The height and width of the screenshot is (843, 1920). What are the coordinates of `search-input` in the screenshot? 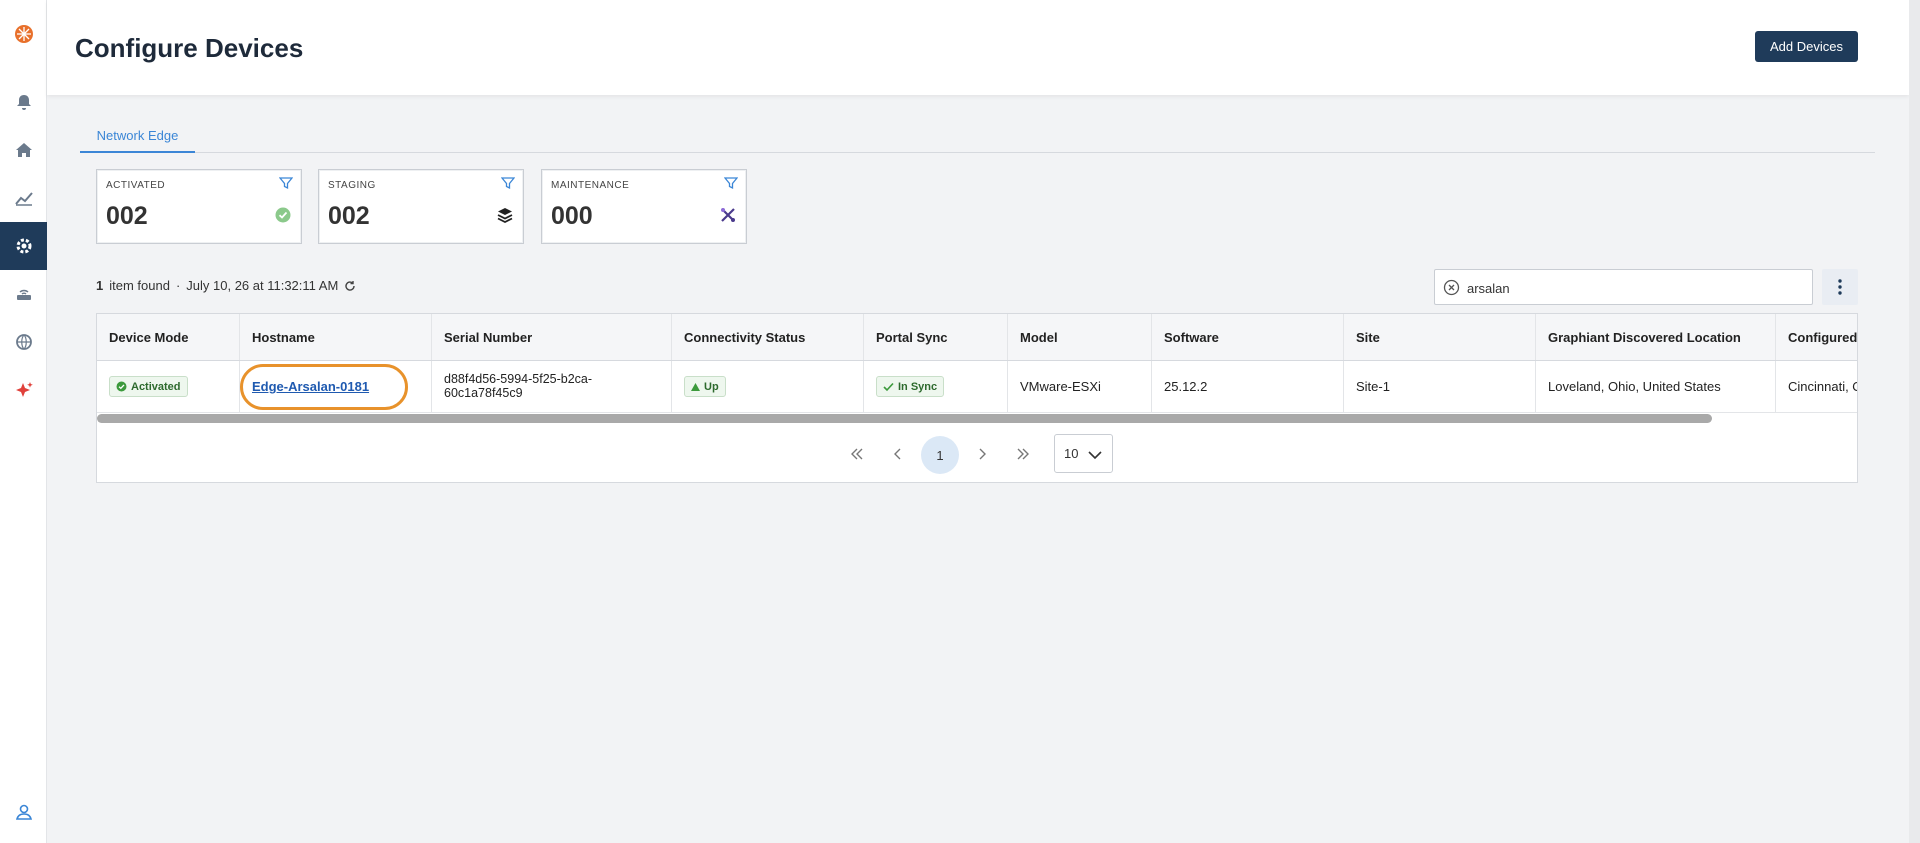 It's located at (1632, 288).